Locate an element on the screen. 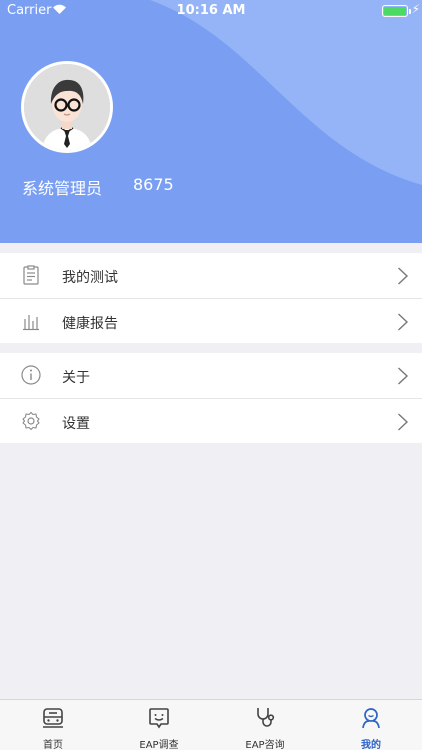 This screenshot has height=750, width=422. person-icon is located at coordinates (371, 718).